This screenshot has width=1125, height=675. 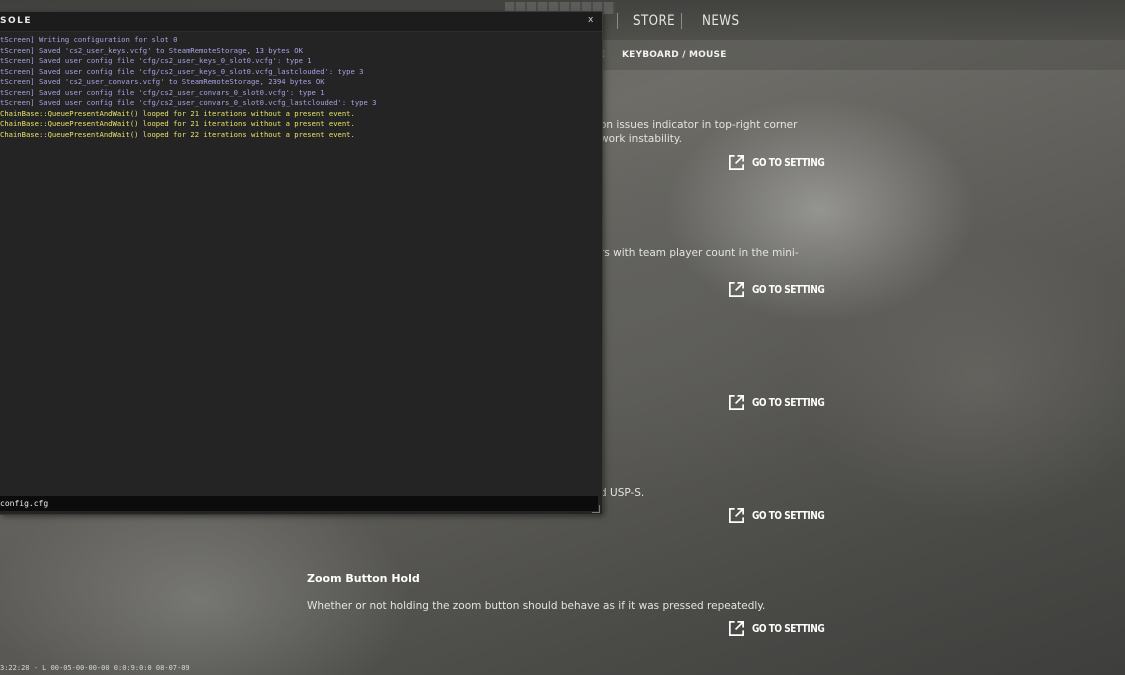 I want to click on setting-description: on issues indicator in top-right corner, so click(x=699, y=125).